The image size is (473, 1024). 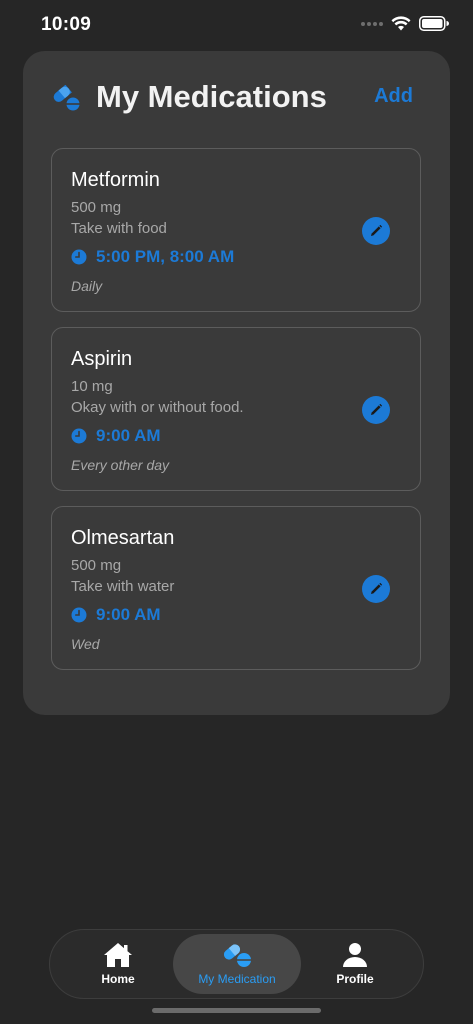 I want to click on panel-header: My Medications Add, so click(x=236, y=98).